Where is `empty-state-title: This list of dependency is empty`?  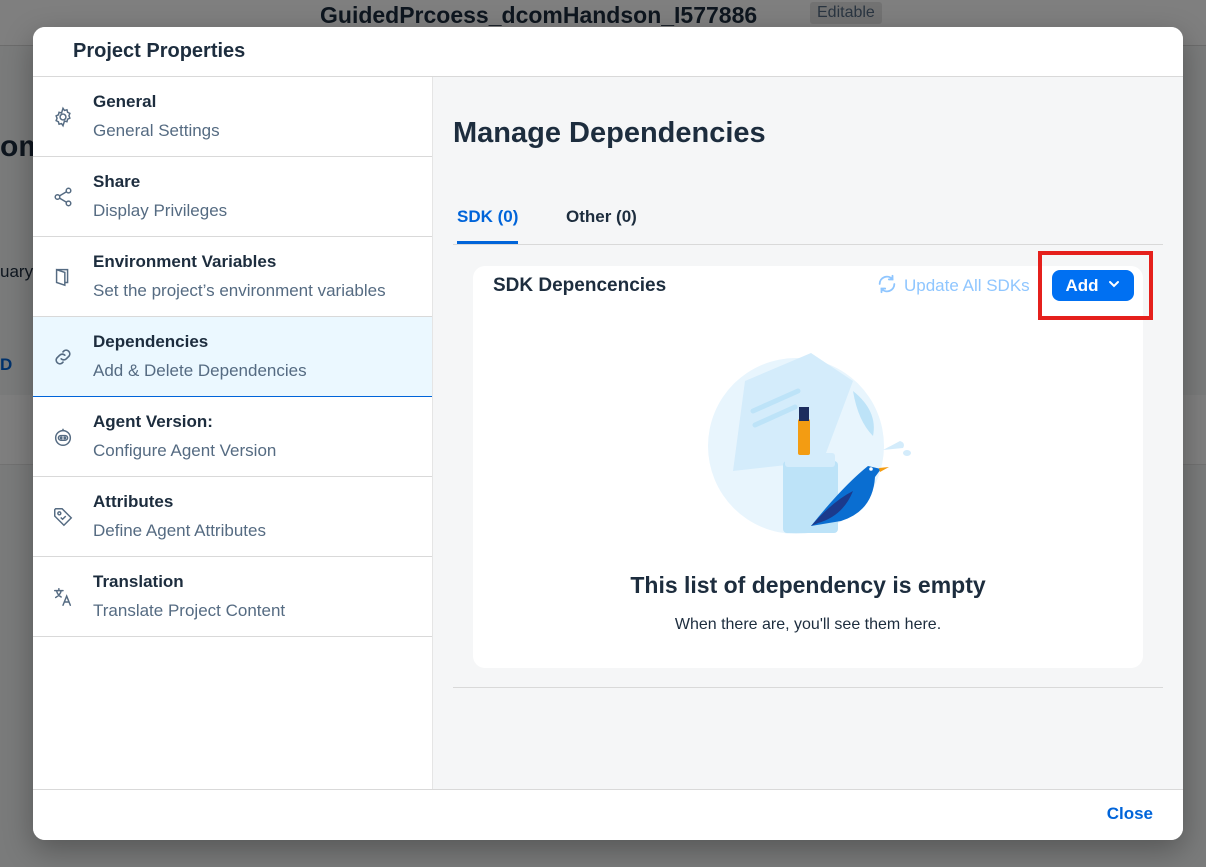
empty-state-title: This list of dependency is empty is located at coordinates (808, 585).